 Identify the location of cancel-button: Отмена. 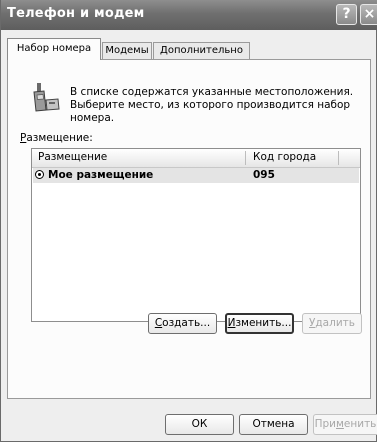
(273, 424).